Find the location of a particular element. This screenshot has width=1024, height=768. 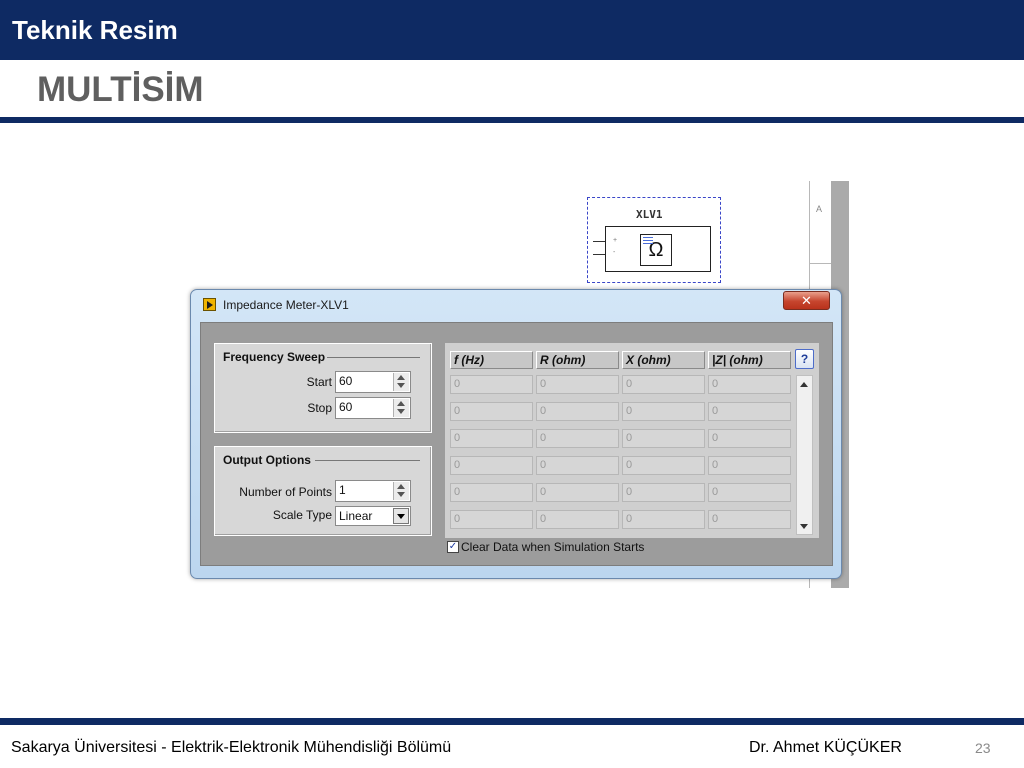

instrument-label: XLV1 is located at coordinates (649, 214).